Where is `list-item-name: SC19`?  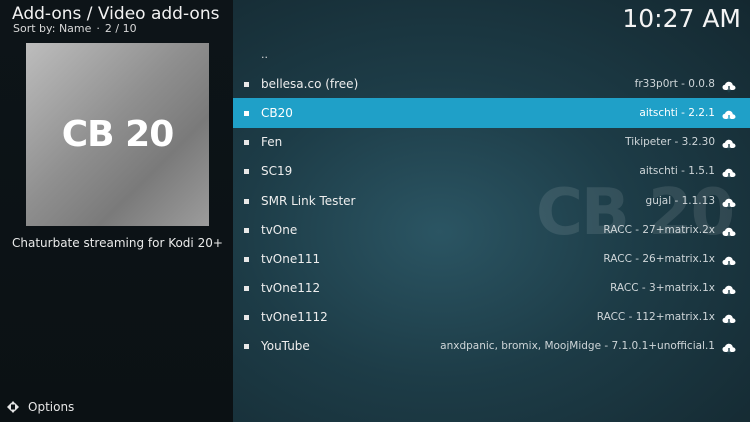
list-item-name: SC19 is located at coordinates (277, 171).